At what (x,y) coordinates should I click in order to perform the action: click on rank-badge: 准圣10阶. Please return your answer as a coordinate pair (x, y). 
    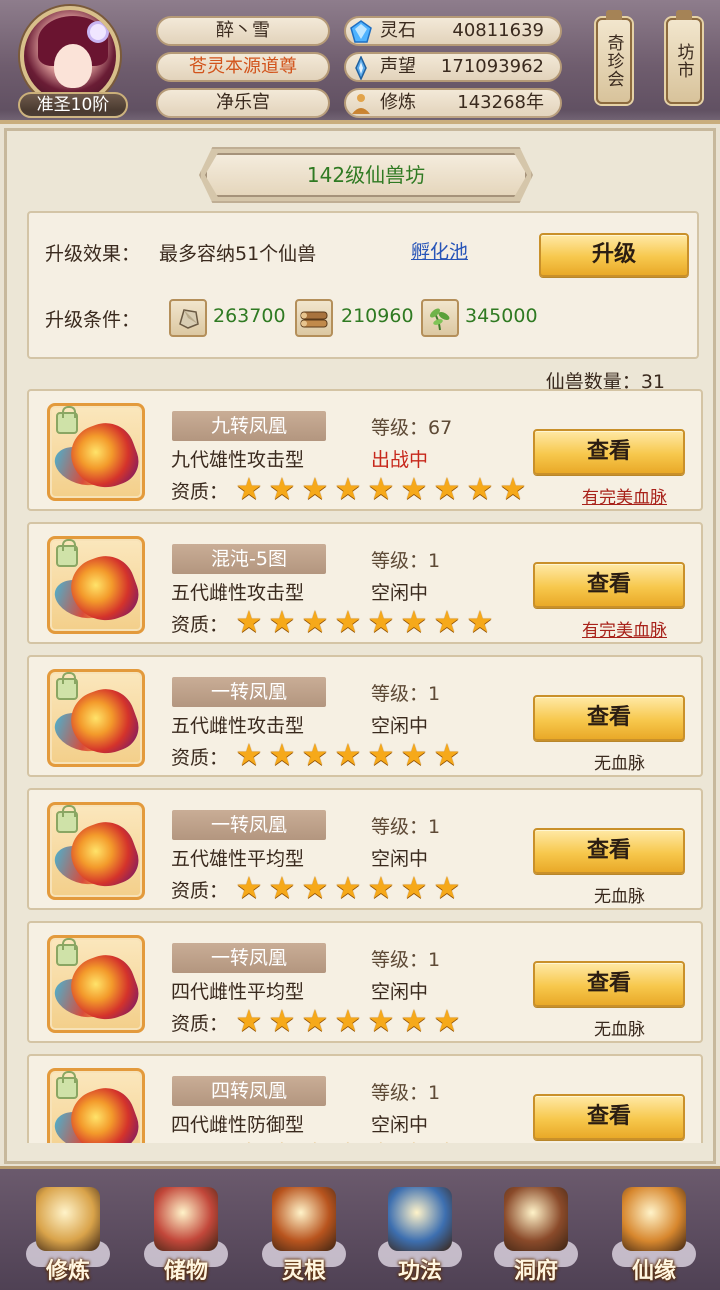
    Looking at the image, I should click on (73, 105).